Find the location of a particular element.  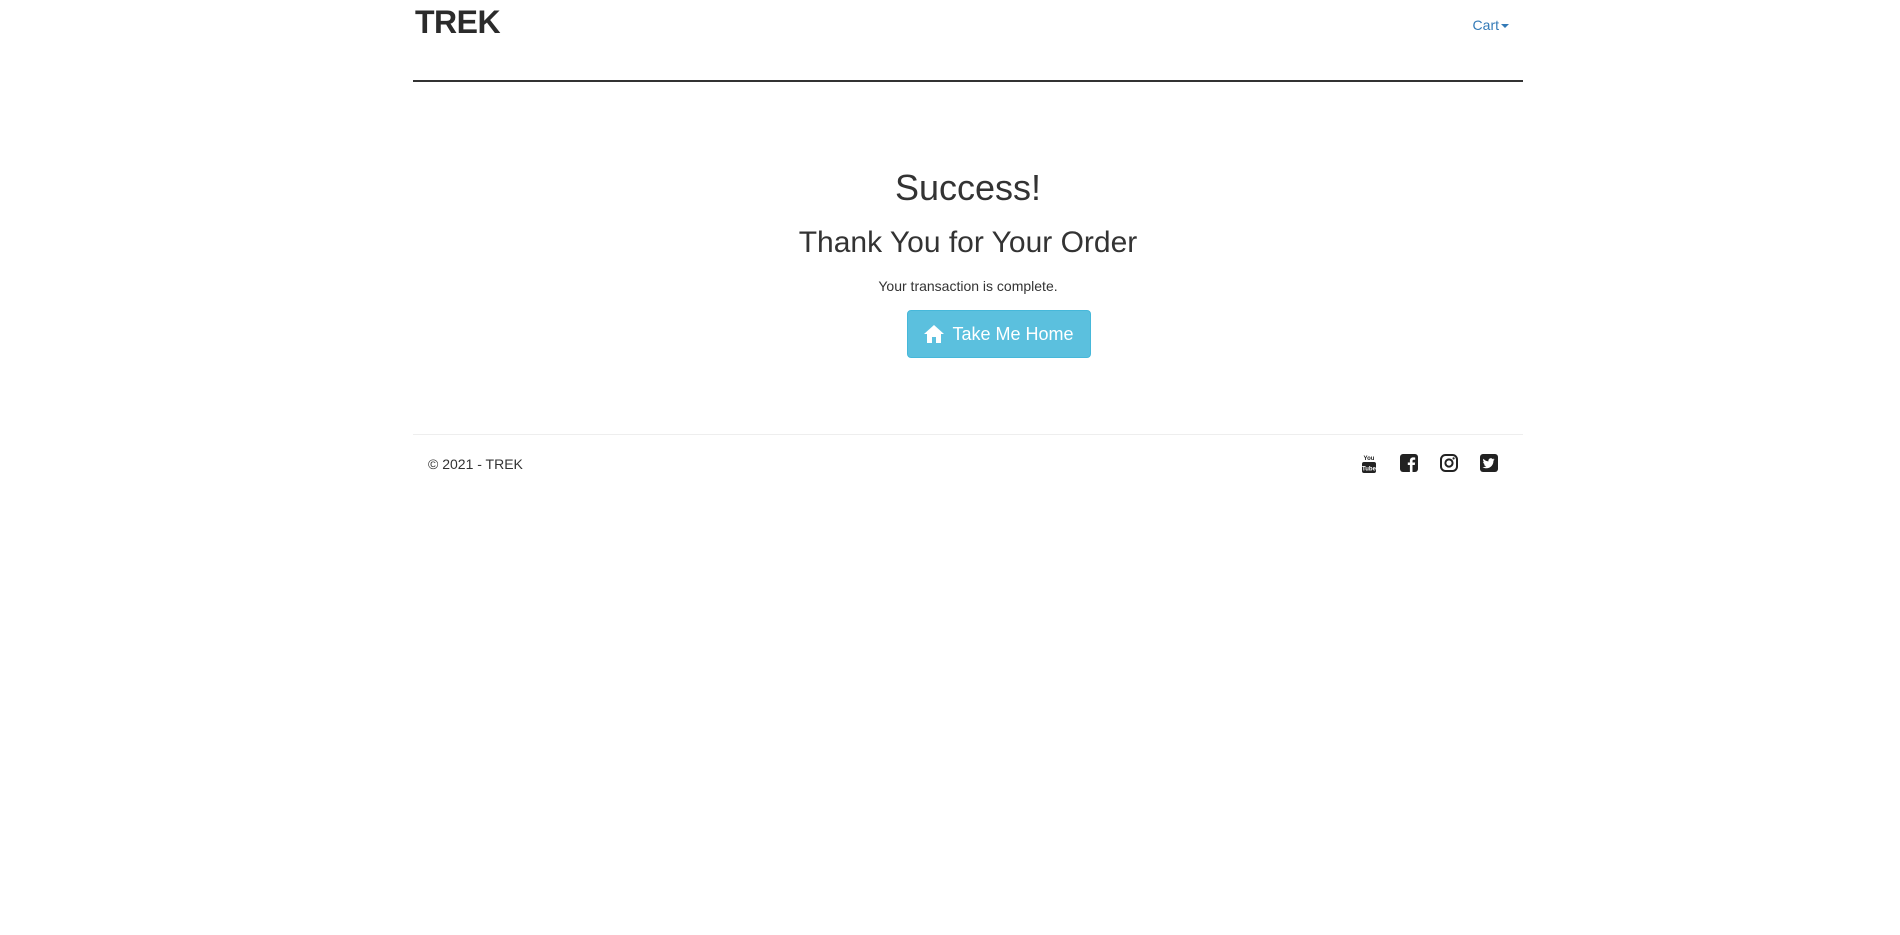

transaction-message: Your transaction is complete. is located at coordinates (968, 286).